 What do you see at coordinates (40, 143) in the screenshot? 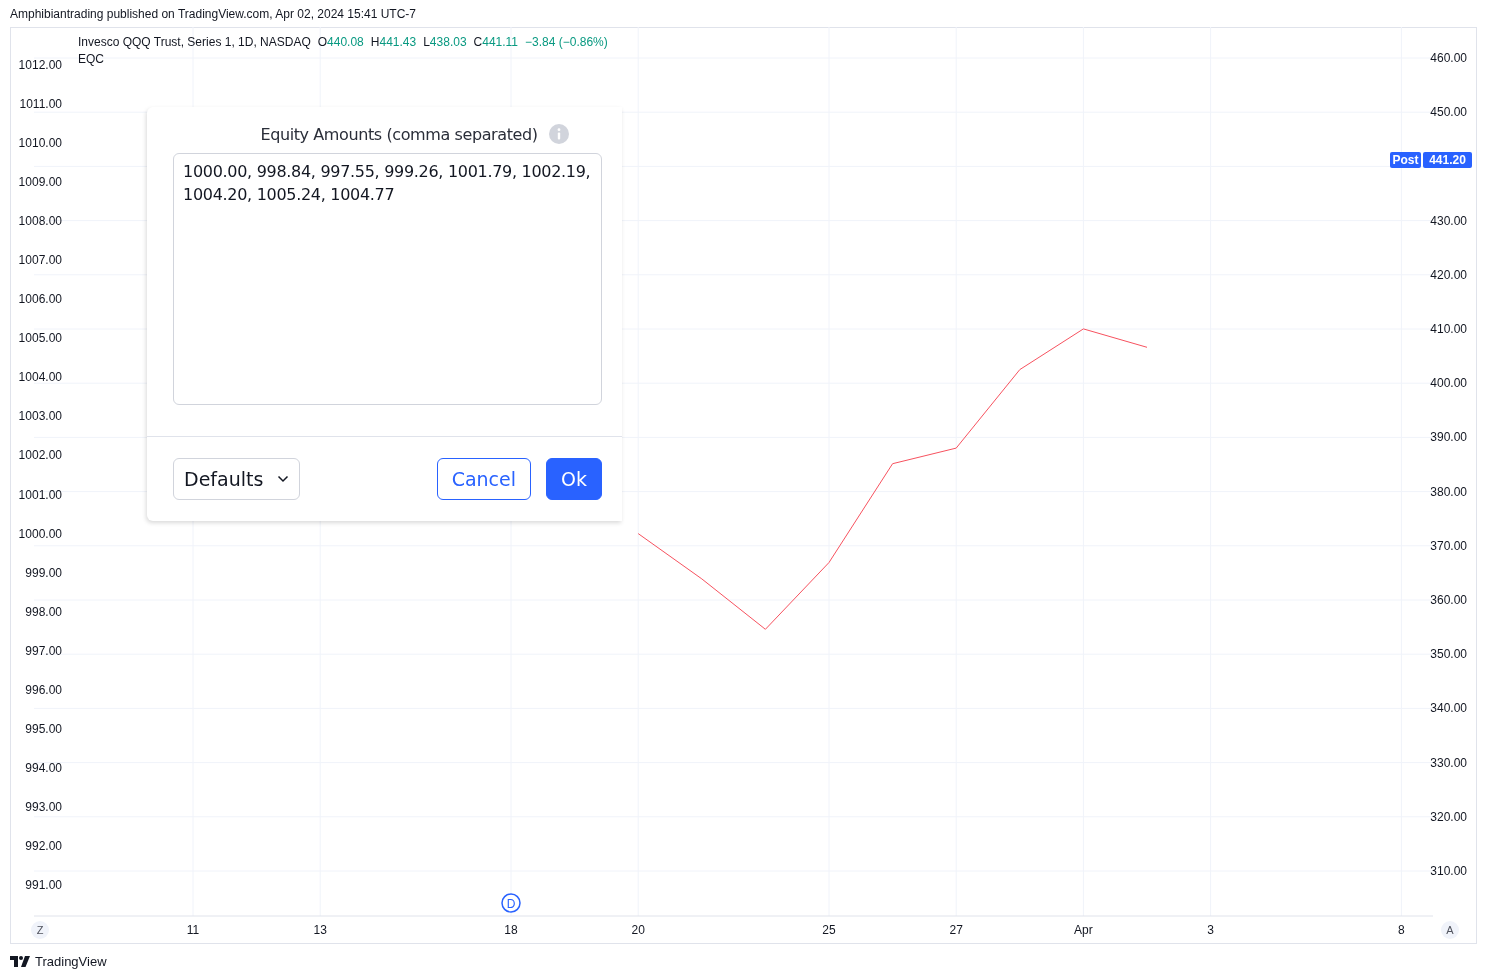
I see `axis-label: 1010.00` at bounding box center [40, 143].